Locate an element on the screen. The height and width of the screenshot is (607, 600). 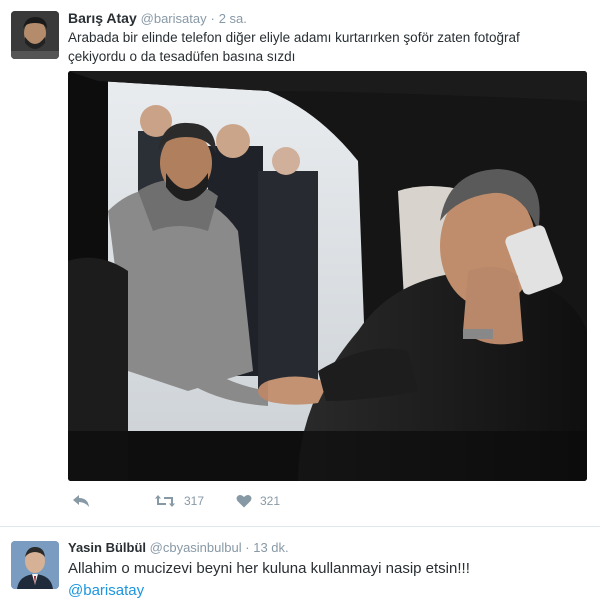
like-count: 321 is located at coordinates (270, 501).